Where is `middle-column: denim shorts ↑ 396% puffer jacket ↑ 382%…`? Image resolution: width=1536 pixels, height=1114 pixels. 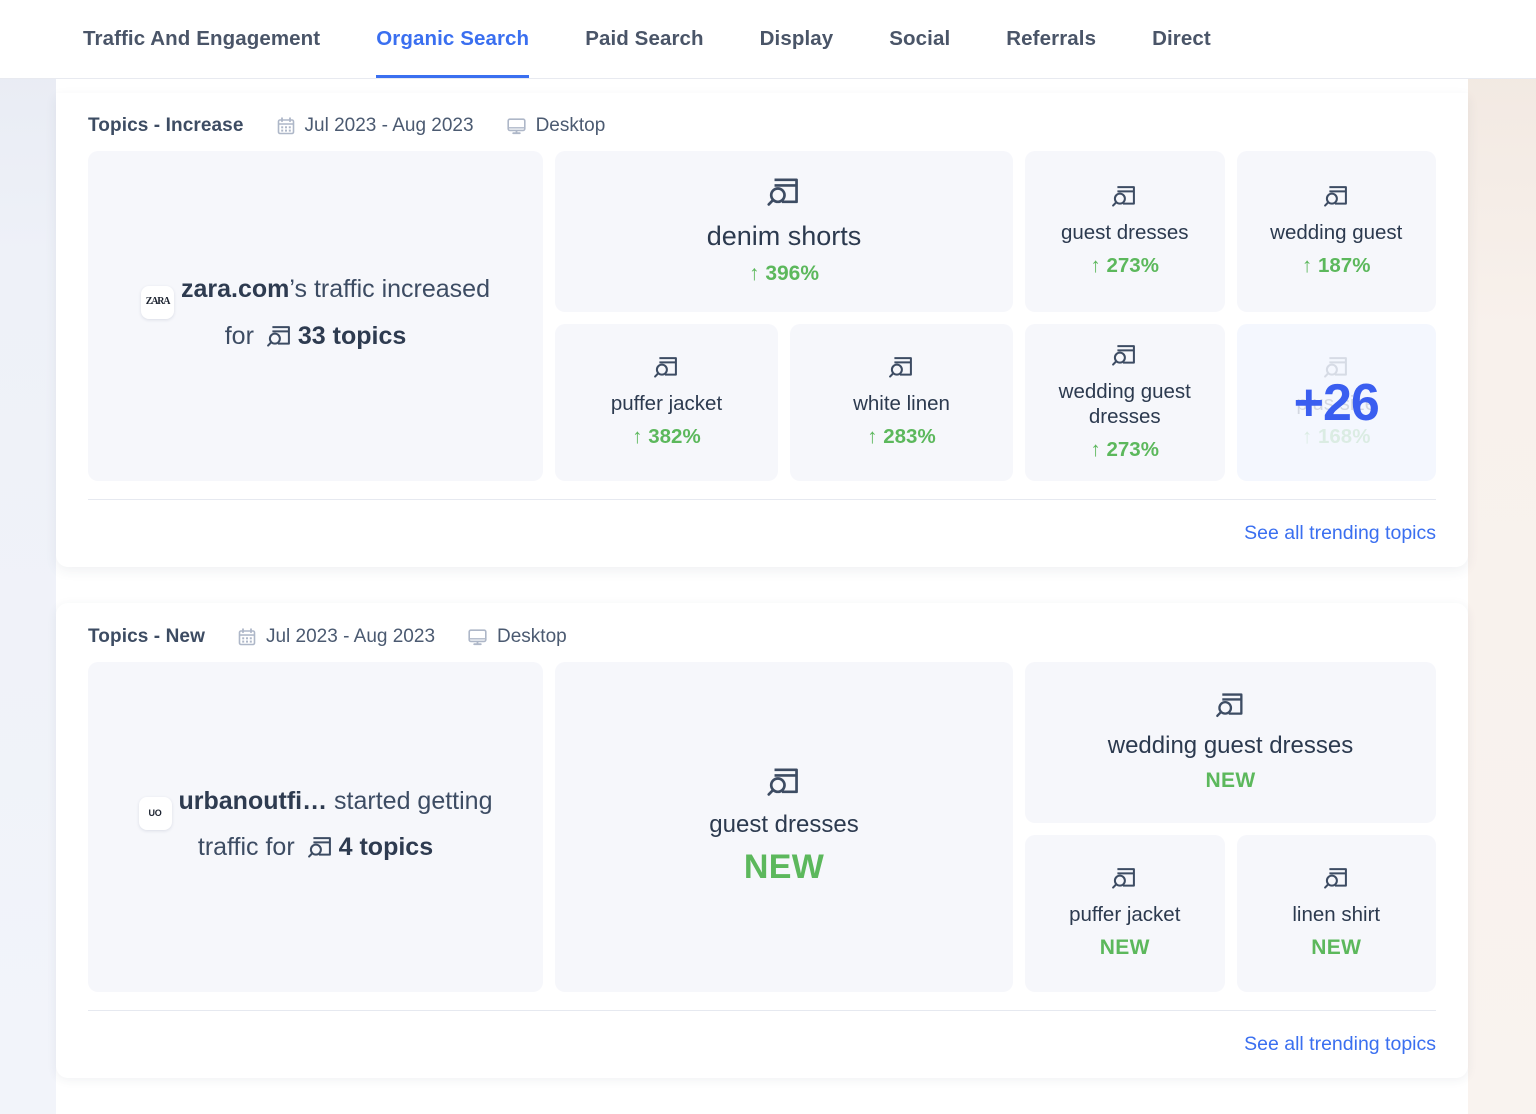 middle-column: denim shorts ↑ 396% puffer jacket ↑ 382%… is located at coordinates (784, 316).